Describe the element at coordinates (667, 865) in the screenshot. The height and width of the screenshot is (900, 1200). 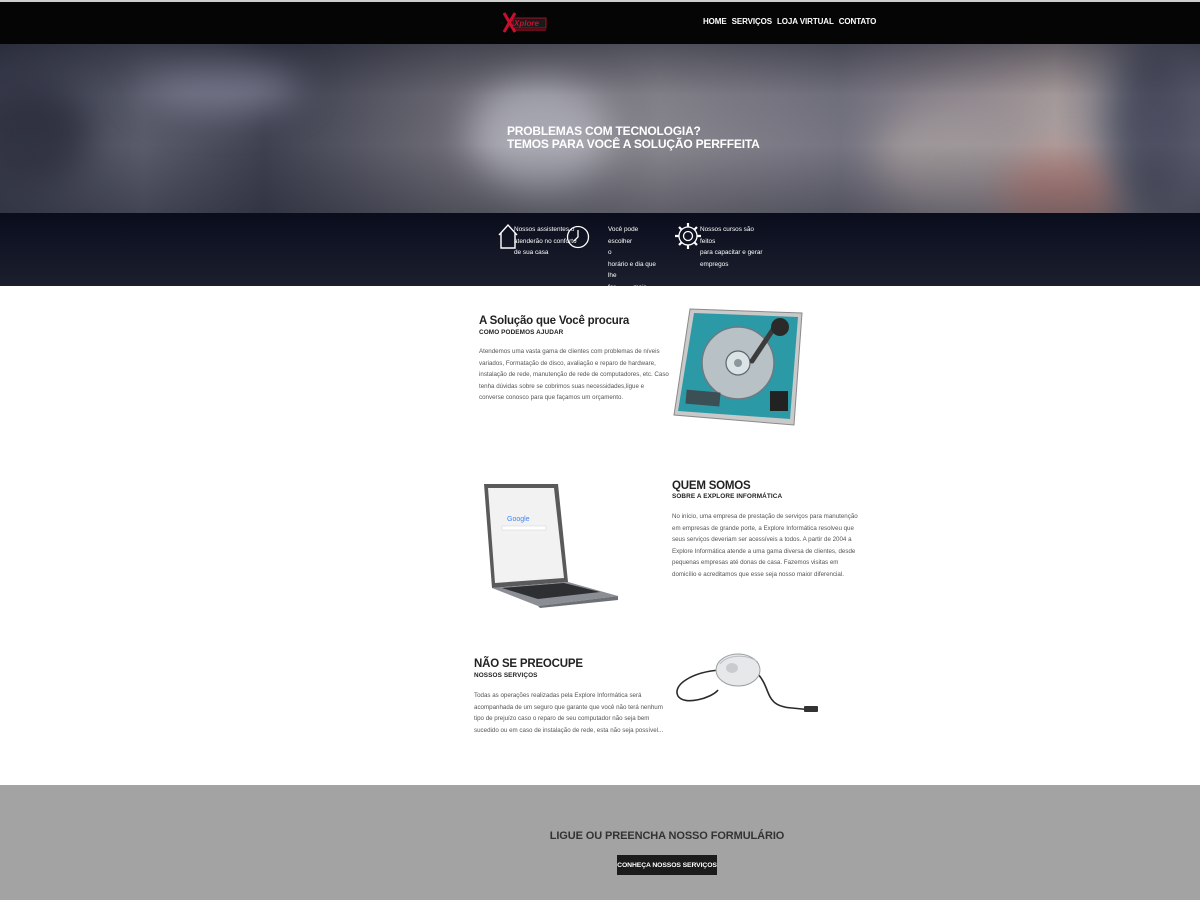
I see `conheca-servicos-button: CONHEÇA NOSSOS SERVIÇOS` at that location.